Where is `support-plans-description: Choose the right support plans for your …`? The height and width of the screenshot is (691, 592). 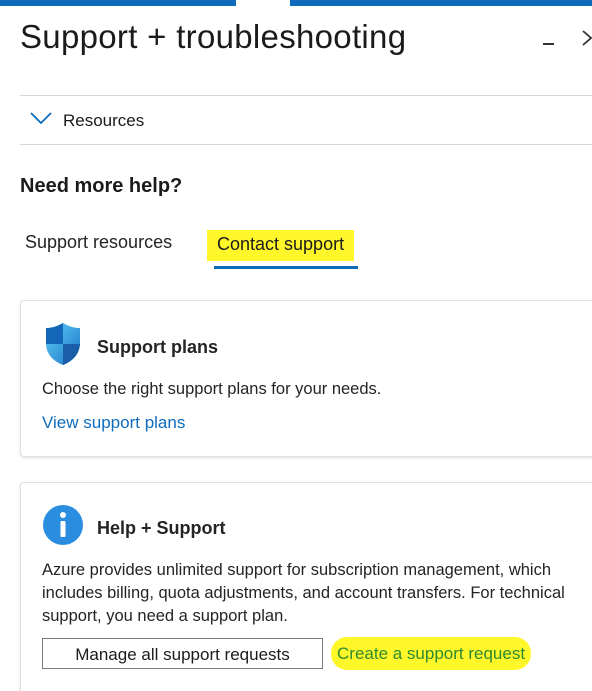 support-plans-description: Choose the right support plans for your … is located at coordinates (212, 389).